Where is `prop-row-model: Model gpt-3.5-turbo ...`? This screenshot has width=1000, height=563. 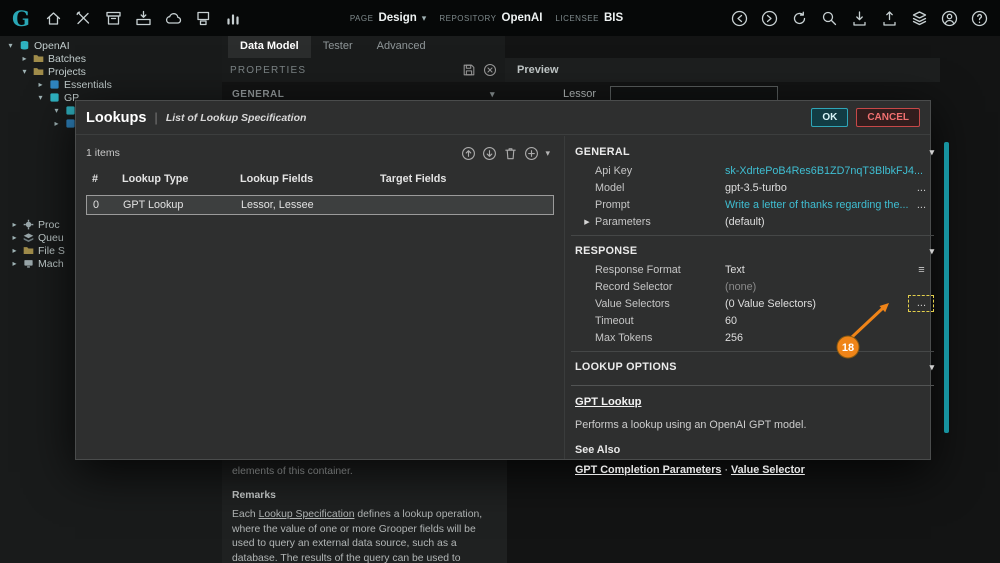
prop-row-model: Model gpt-3.5-turbo ... is located at coordinates (752, 187).